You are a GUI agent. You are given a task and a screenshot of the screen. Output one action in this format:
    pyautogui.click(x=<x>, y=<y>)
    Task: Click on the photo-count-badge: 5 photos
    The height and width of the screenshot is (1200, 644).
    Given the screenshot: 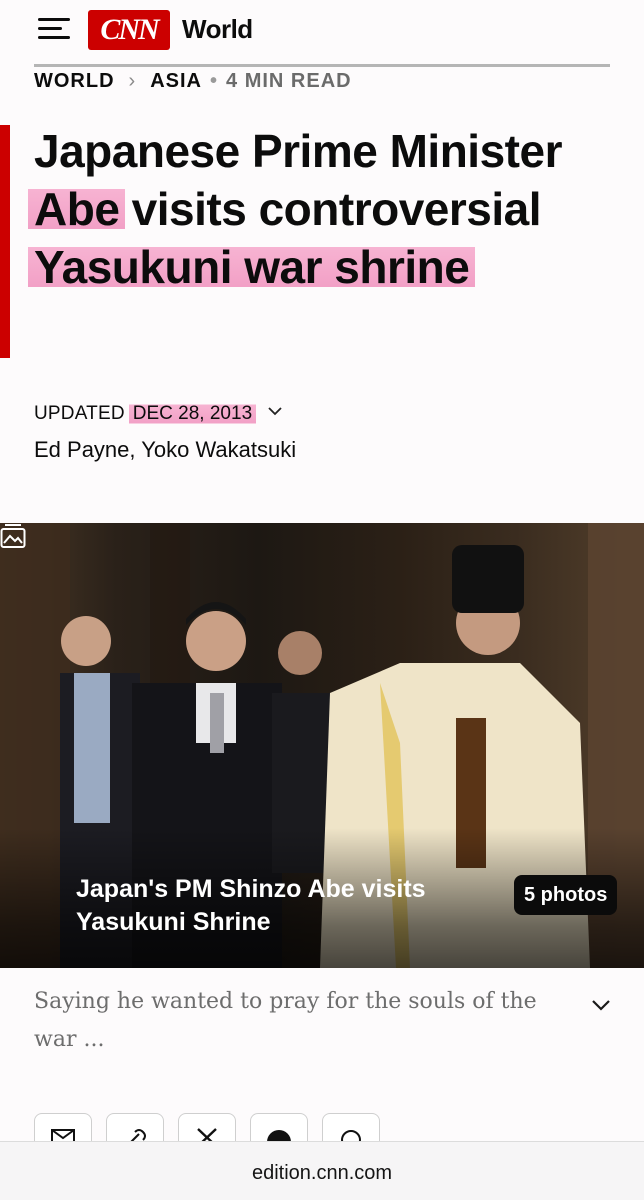 What is the action you would take?
    pyautogui.click(x=566, y=895)
    